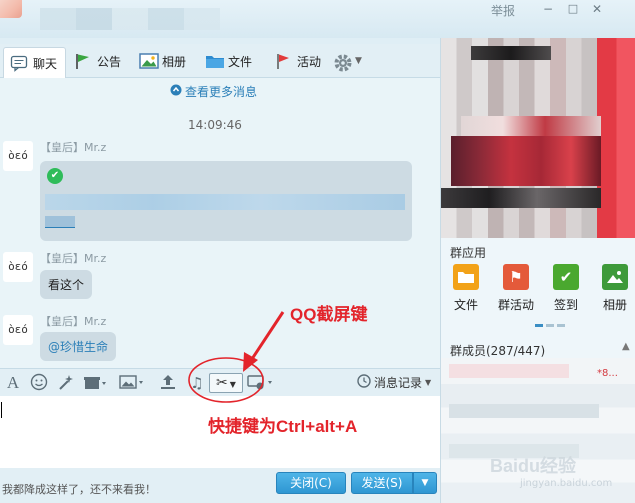  What do you see at coordinates (240, 61) in the screenshot?
I see `tab-files-label: 文件` at bounding box center [240, 61].